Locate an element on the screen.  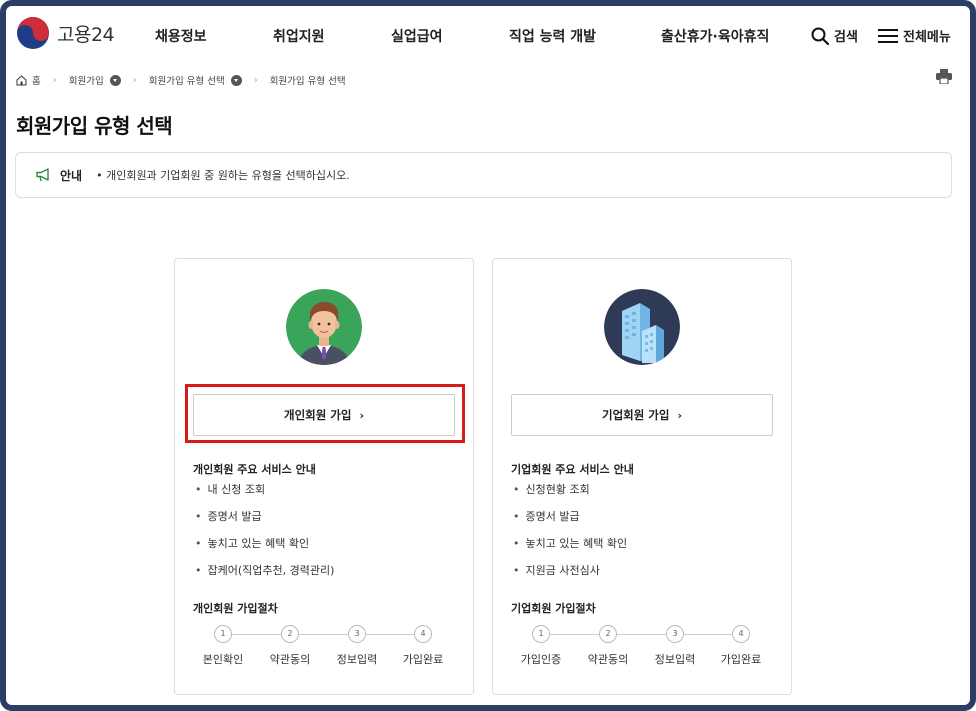
print-icon is located at coordinates (944, 76).